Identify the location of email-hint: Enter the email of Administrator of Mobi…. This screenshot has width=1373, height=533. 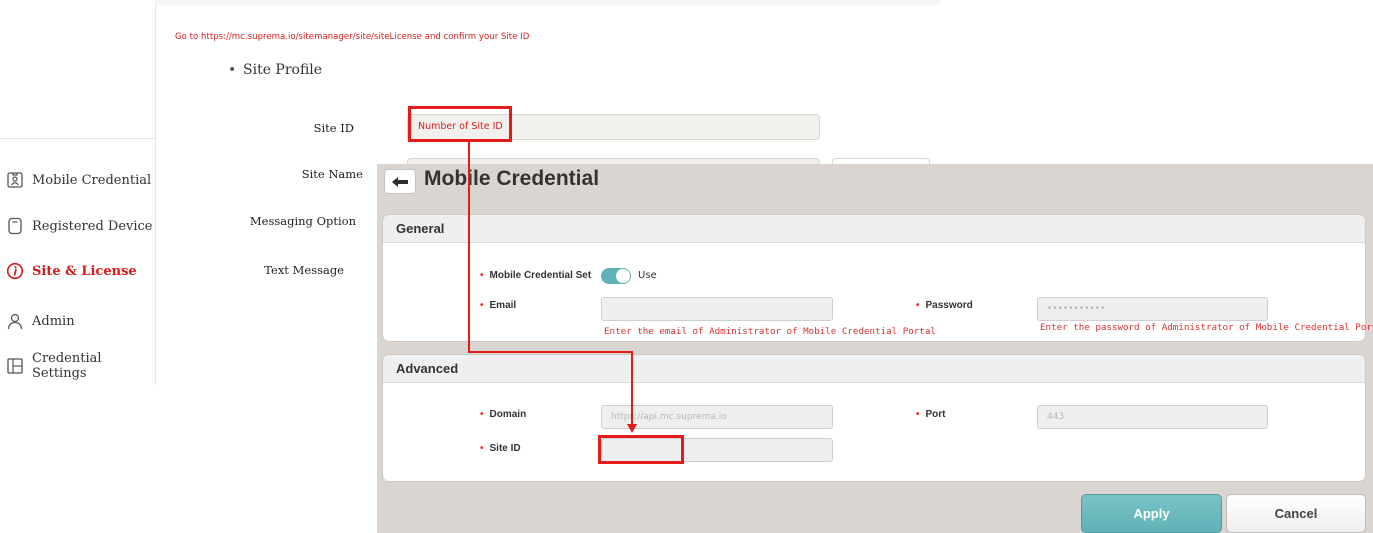
(770, 331).